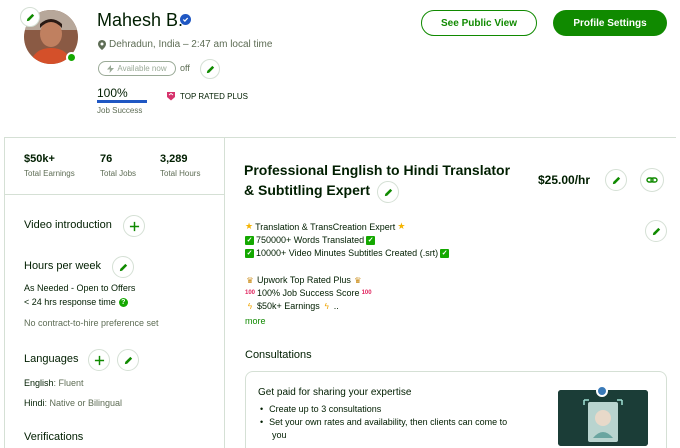 Image resolution: width=680 pixels, height=448 pixels. What do you see at coordinates (123, 302) in the screenshot?
I see `help-icon: ?` at bounding box center [123, 302].